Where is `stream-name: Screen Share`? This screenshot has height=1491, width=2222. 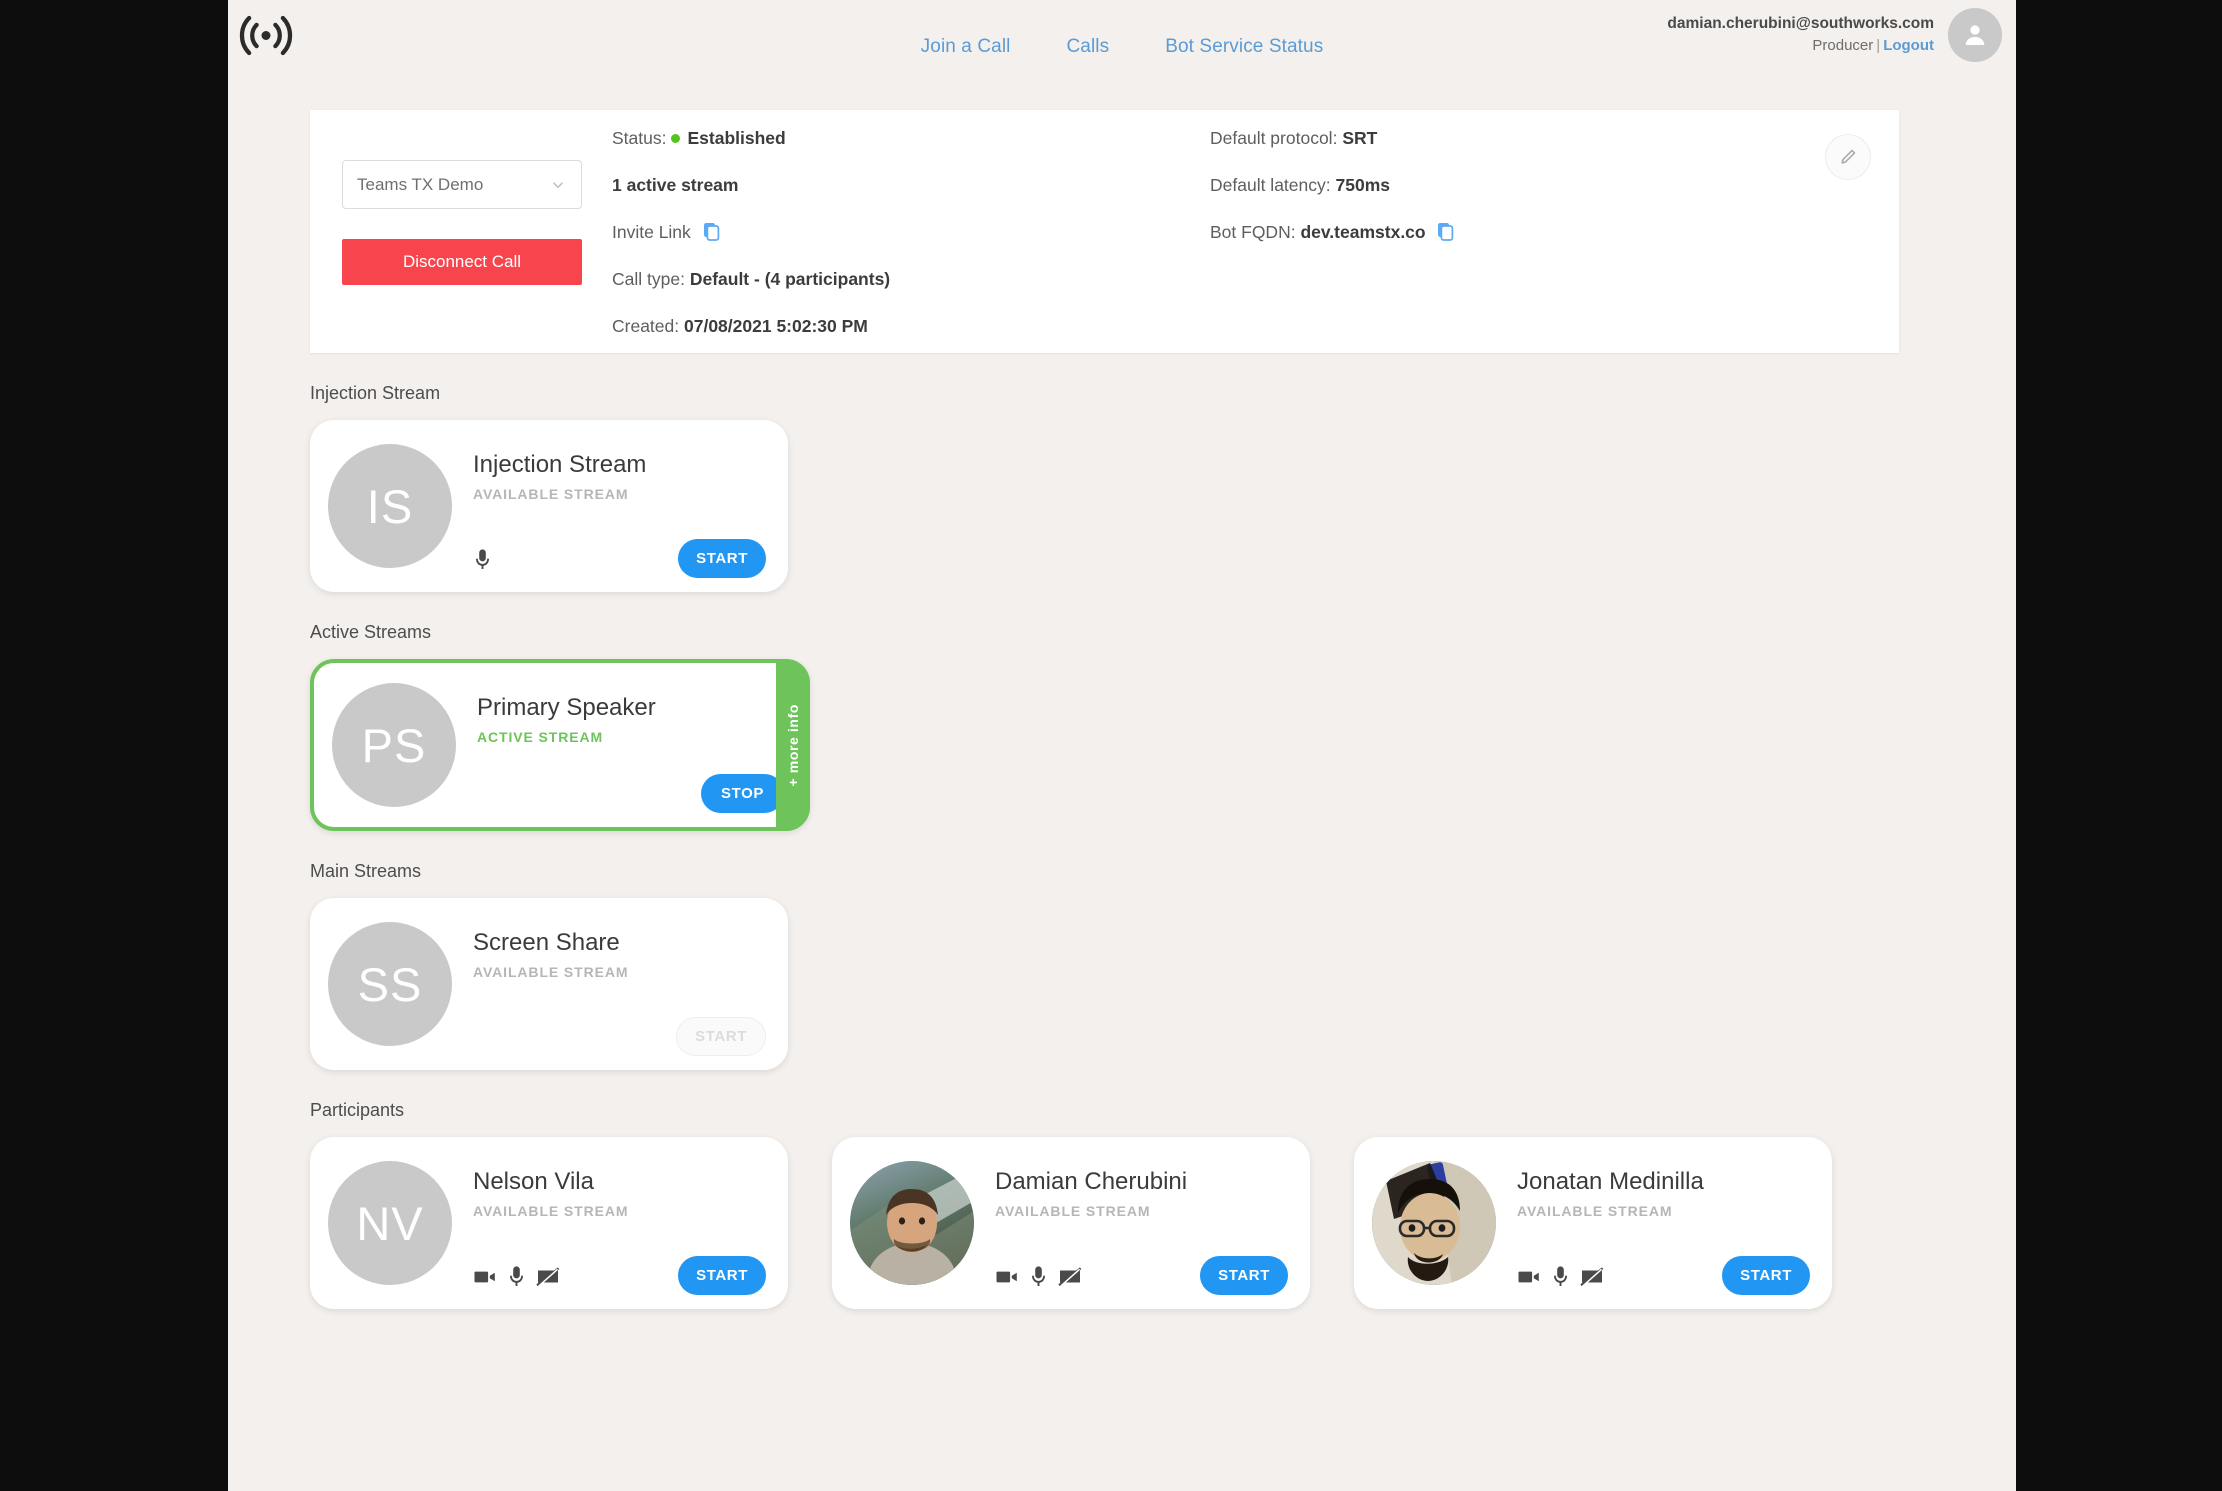 stream-name: Screen Share is located at coordinates (546, 942).